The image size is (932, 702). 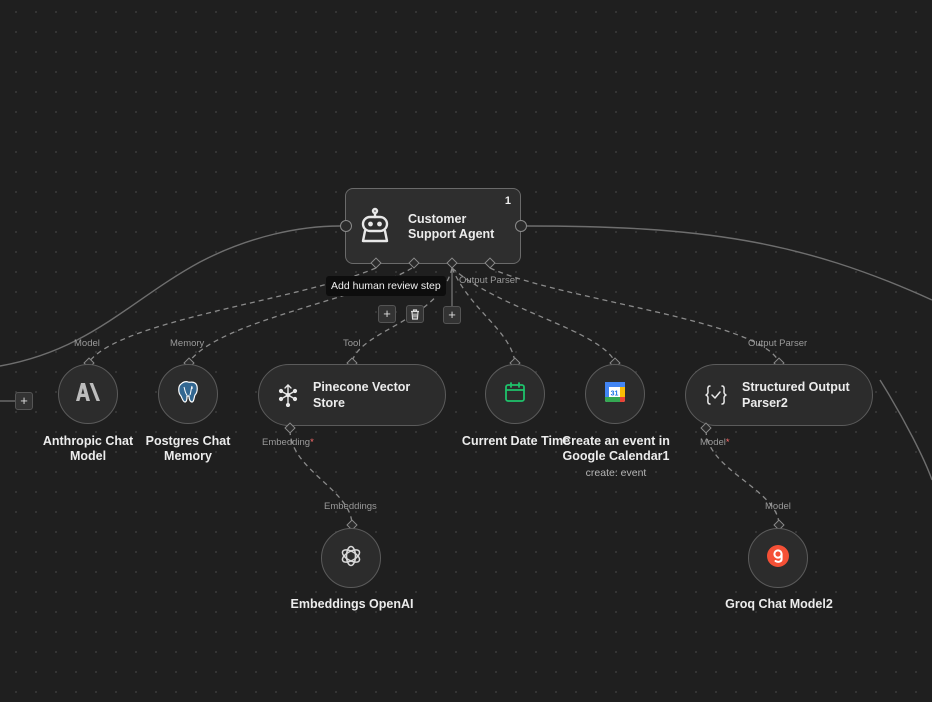 What do you see at coordinates (778, 343) in the screenshot?
I see `structured-port-label: Output Parser` at bounding box center [778, 343].